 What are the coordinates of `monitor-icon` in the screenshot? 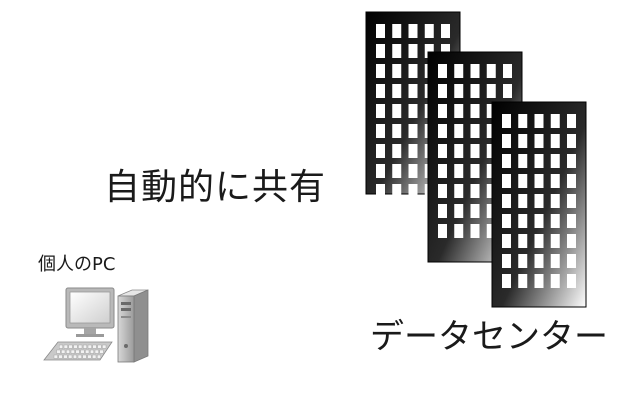 It's located at (90, 312).